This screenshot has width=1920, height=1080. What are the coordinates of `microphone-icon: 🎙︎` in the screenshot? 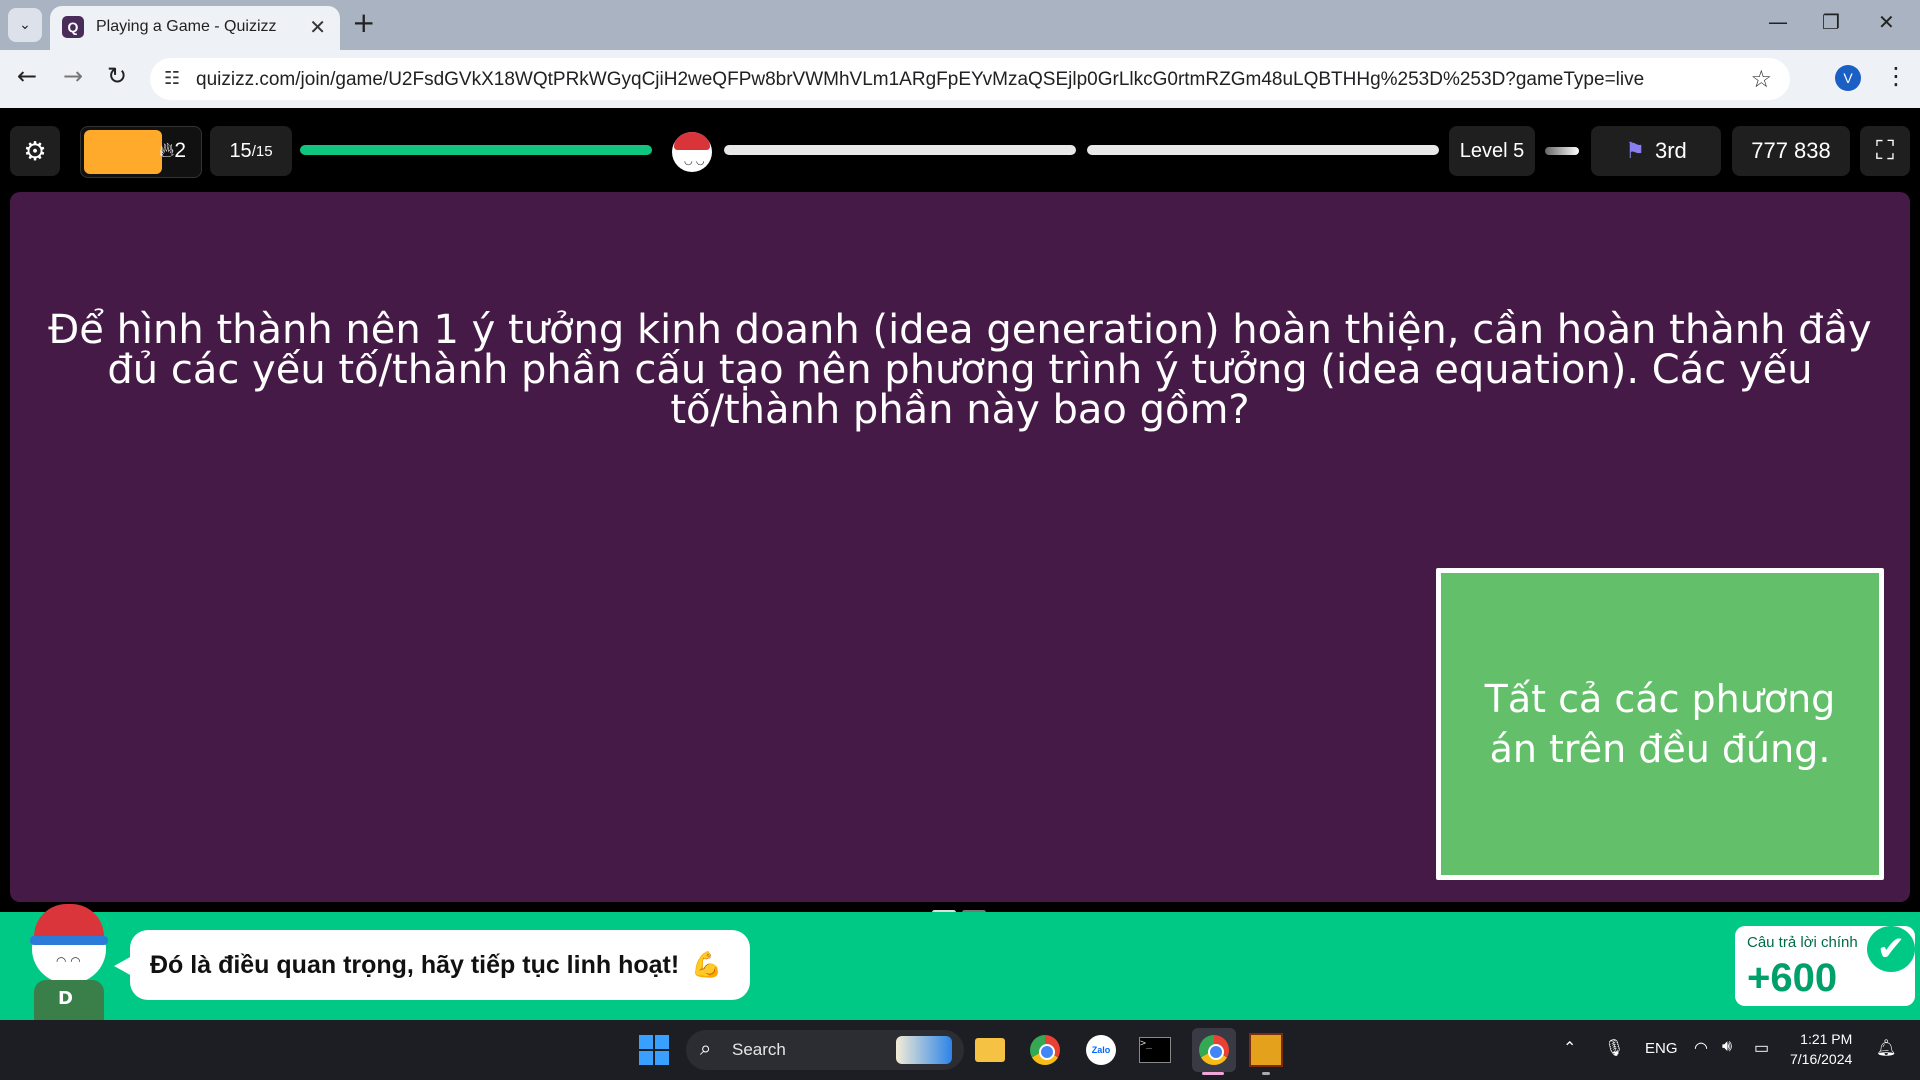 It's located at (1614, 1048).